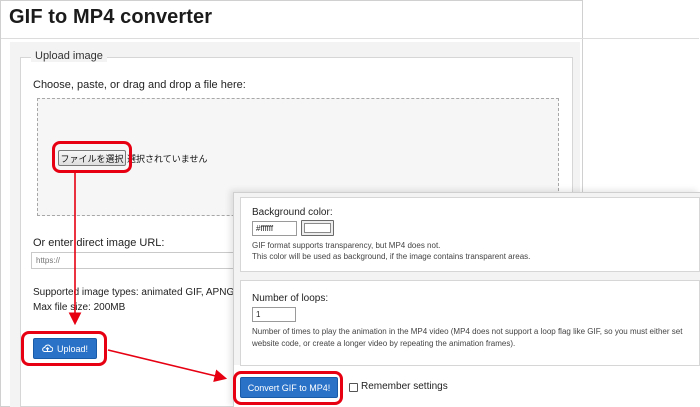  Describe the element at coordinates (64, 348) in the screenshot. I see `upload-button-highlight` at that location.